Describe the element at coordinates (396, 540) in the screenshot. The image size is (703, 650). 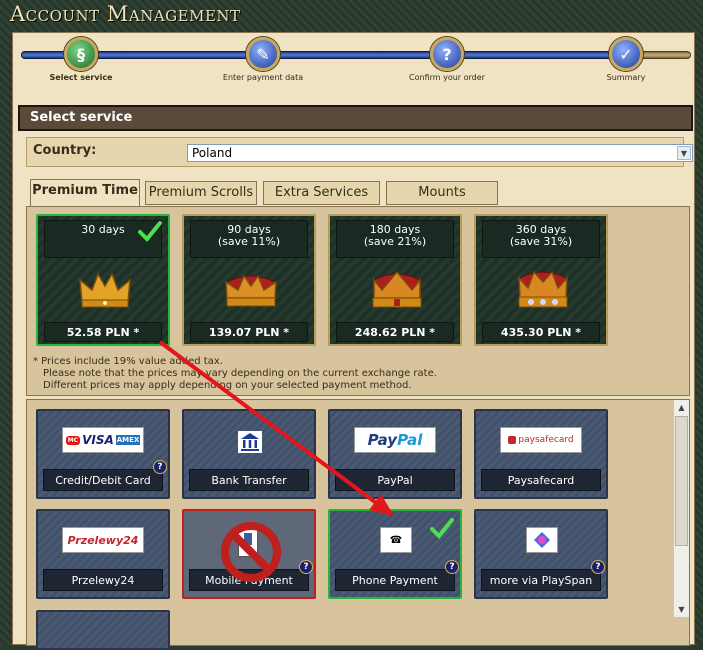
I see `telephone-icon: ☎` at that location.